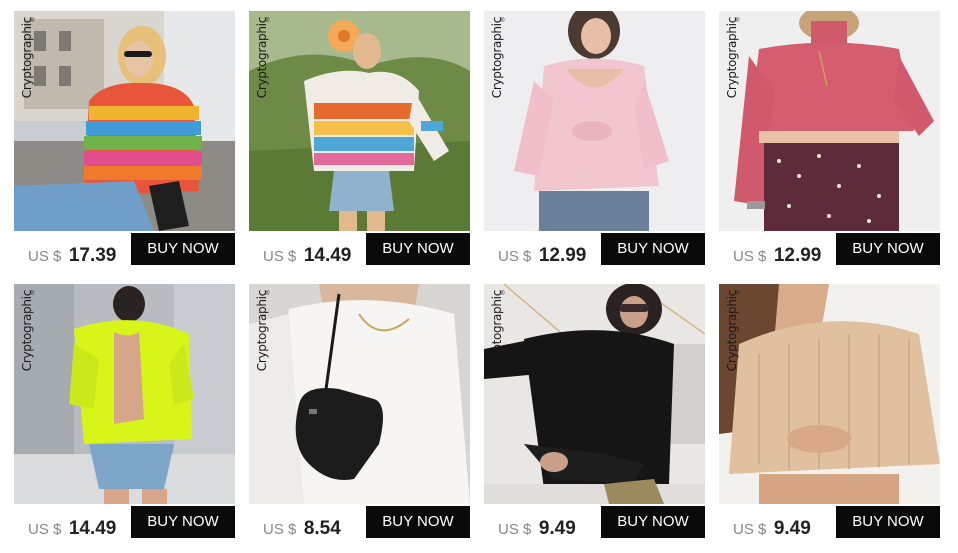 The image size is (958, 553). I want to click on price-amount: 17.39, so click(92, 255).